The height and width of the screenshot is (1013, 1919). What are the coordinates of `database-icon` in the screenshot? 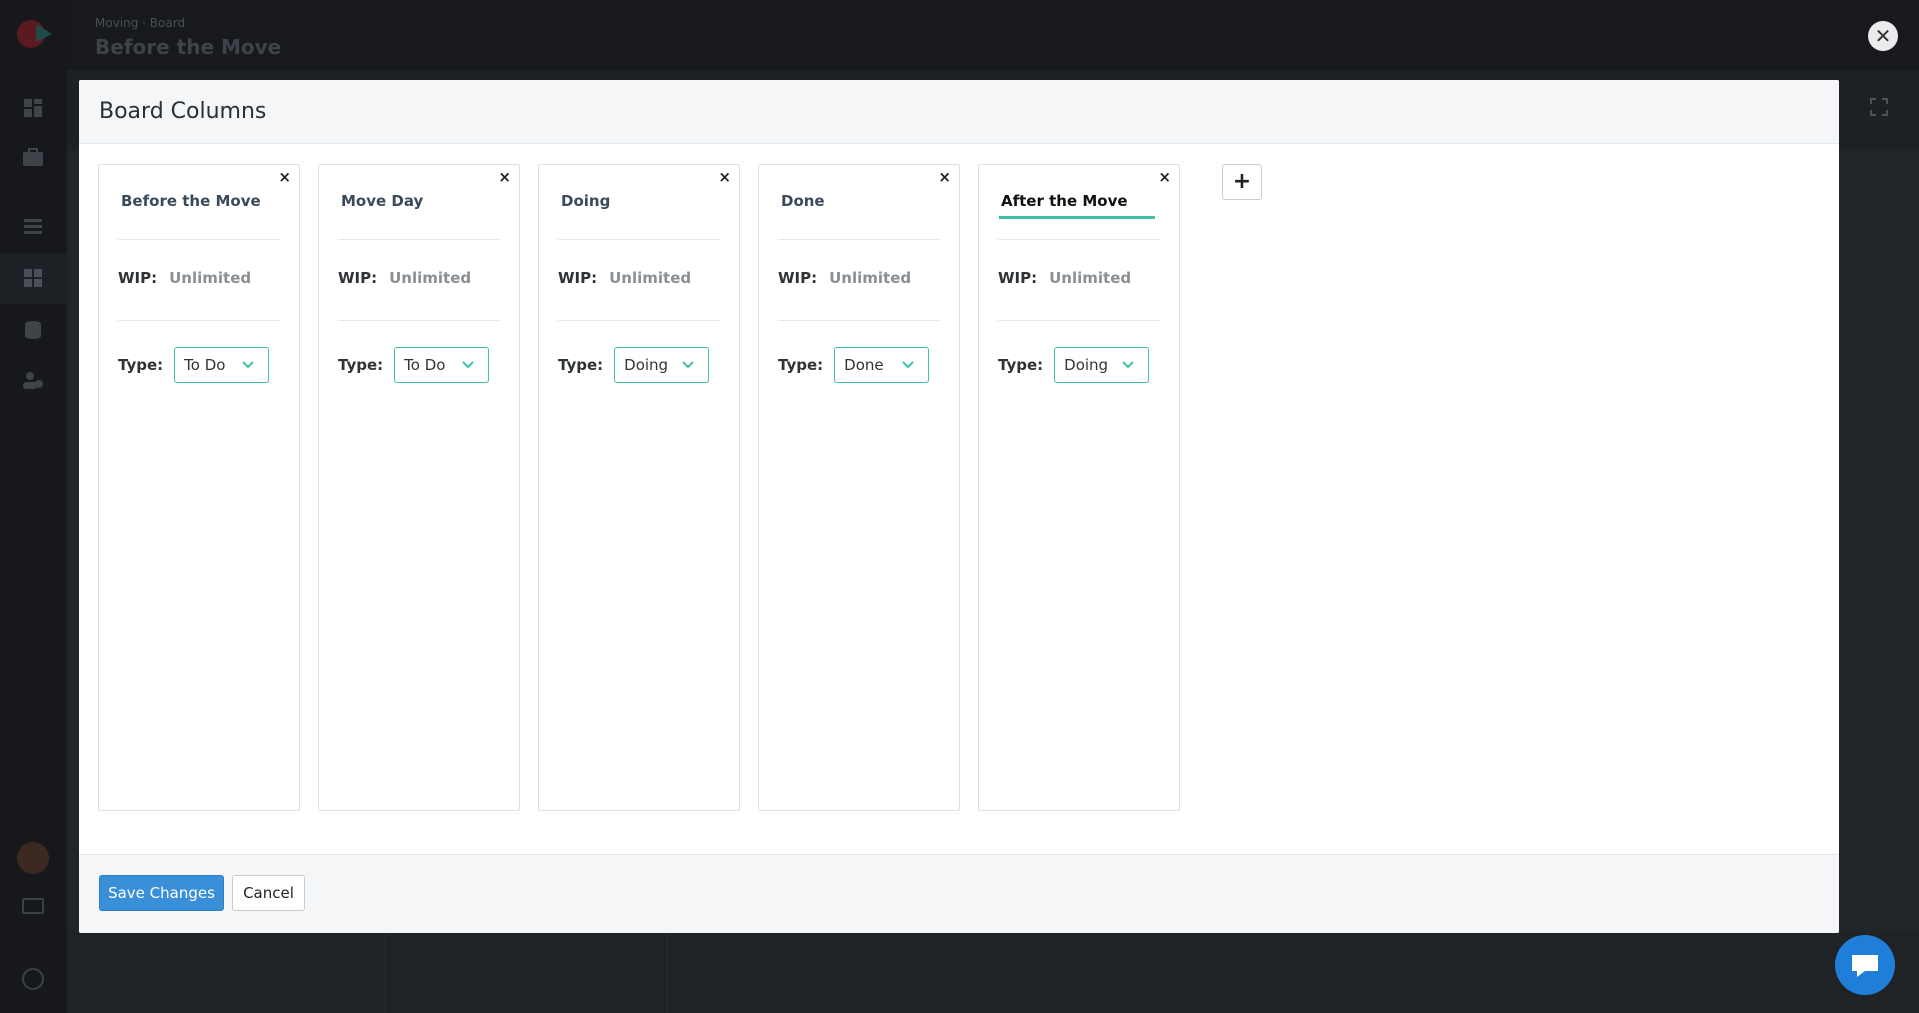 It's located at (33, 330).